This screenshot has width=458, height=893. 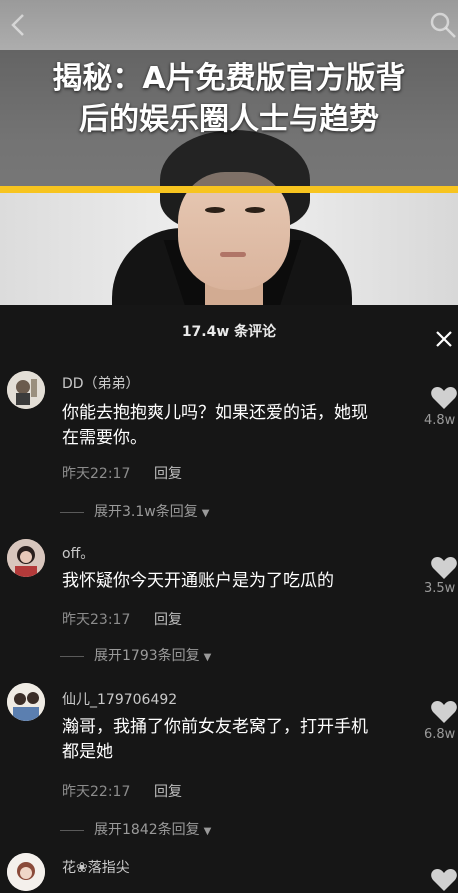 I want to click on like-count: 3.5w, so click(x=440, y=588).